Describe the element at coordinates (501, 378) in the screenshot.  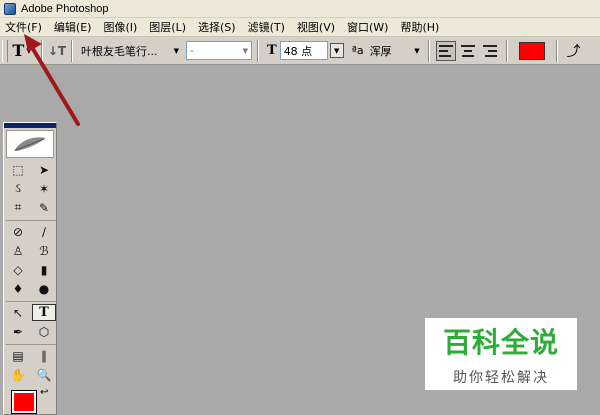
I see `watermark-subtitle: 助你轻松解决` at that location.